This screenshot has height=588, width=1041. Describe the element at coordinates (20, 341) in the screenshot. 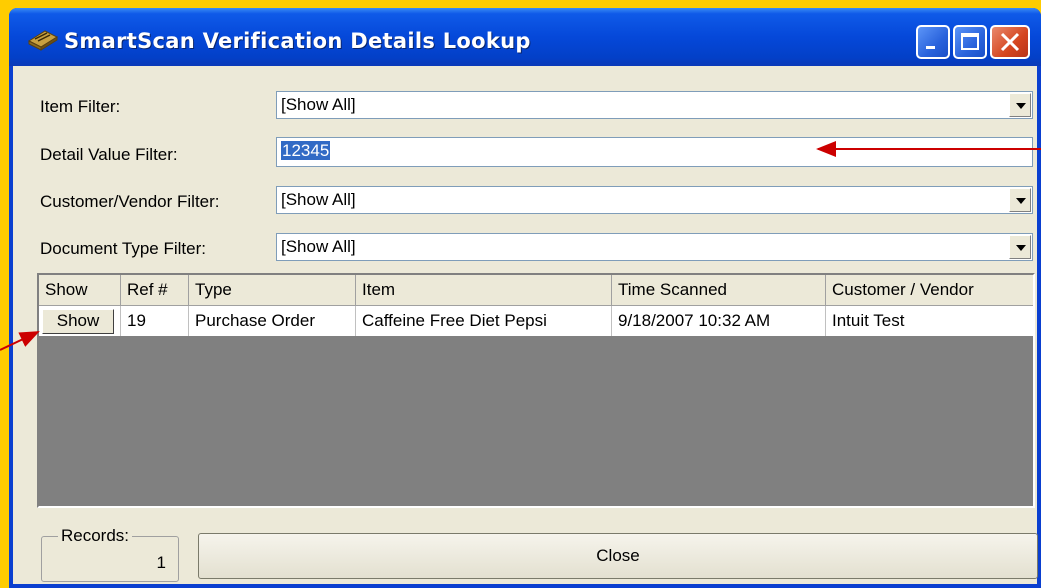

I see `show-button-arrow` at that location.